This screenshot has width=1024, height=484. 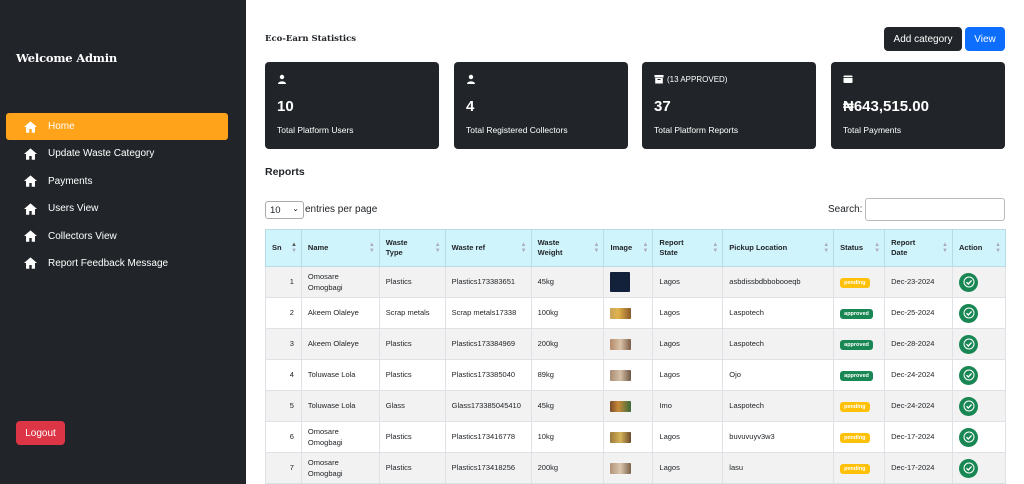 What do you see at coordinates (688, 248) in the screenshot?
I see `col-report-state: Report State ▲ ▼` at bounding box center [688, 248].